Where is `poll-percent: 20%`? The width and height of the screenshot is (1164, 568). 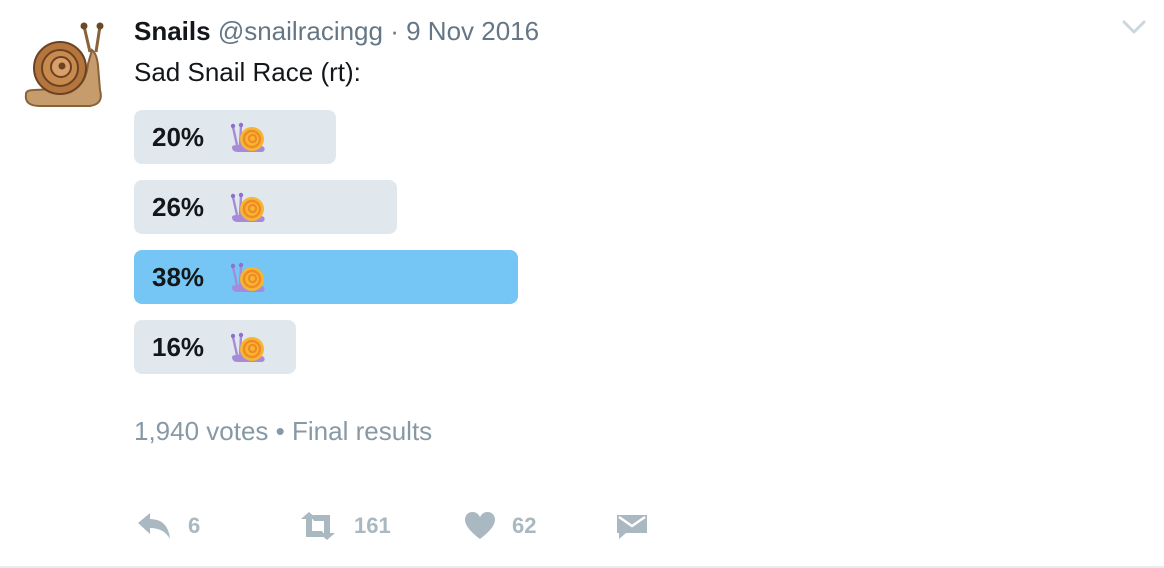 poll-percent: 20% is located at coordinates (178, 137).